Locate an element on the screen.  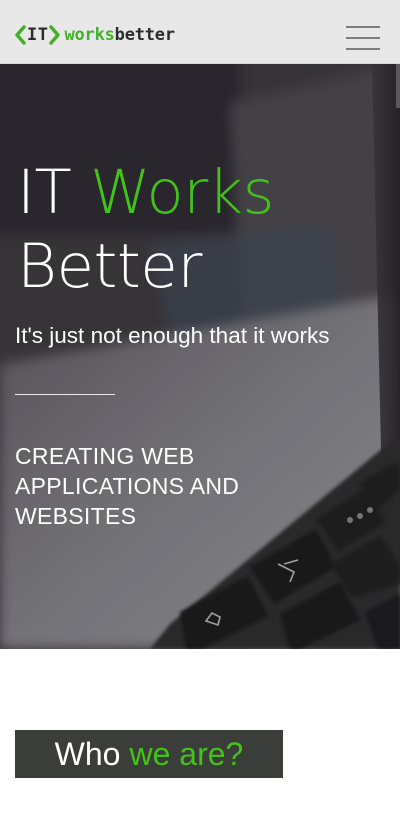
hero-title-better: Better is located at coordinates (109, 266).